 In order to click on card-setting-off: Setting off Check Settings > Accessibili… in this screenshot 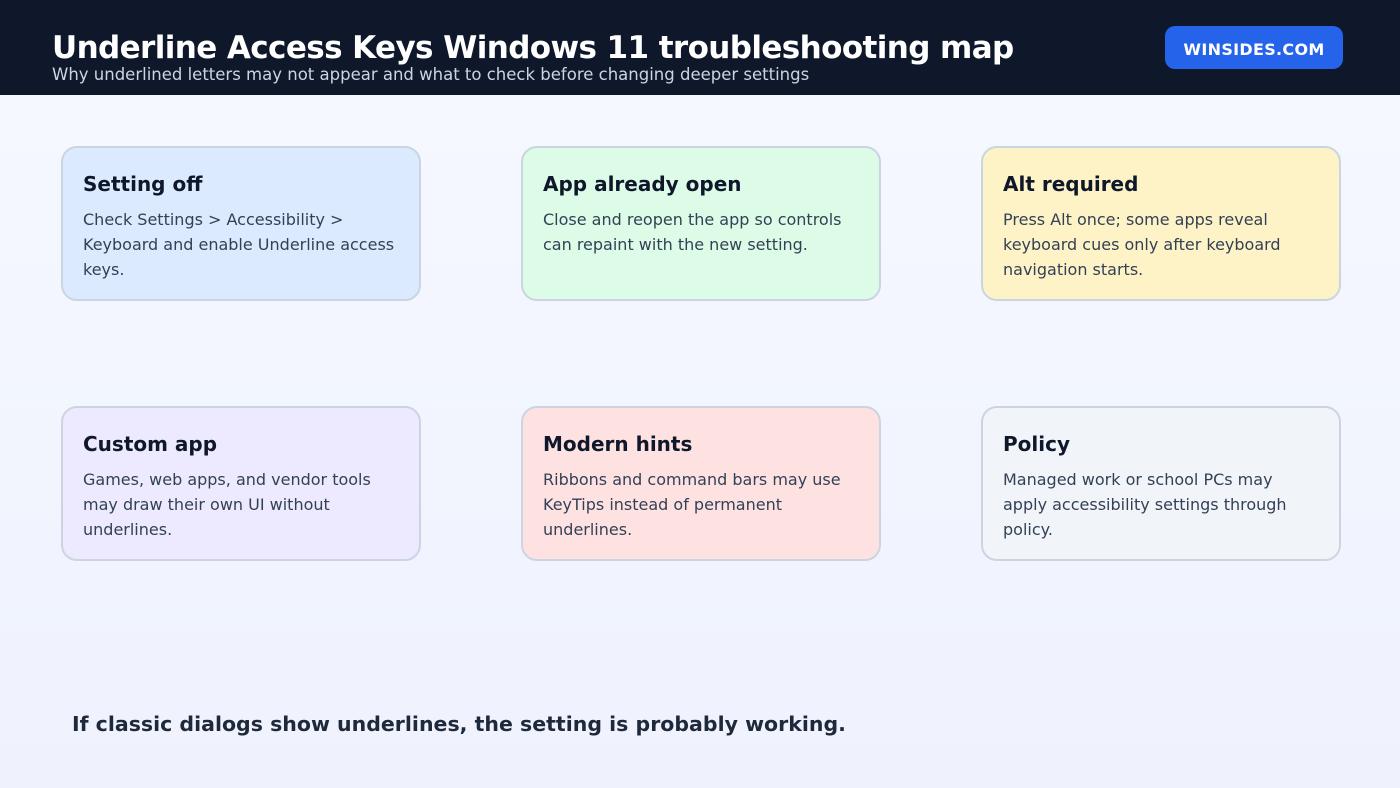, I will do `click(241, 223)`.